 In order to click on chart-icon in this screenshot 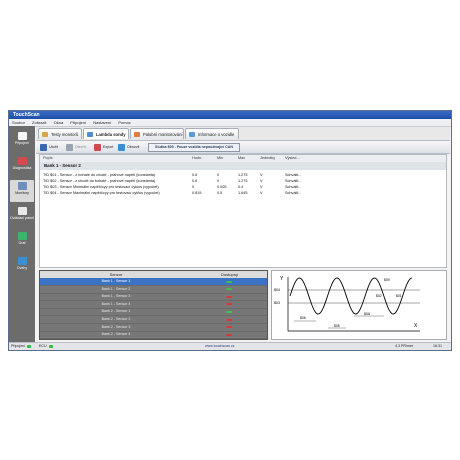, I will do `click(22, 236)`.